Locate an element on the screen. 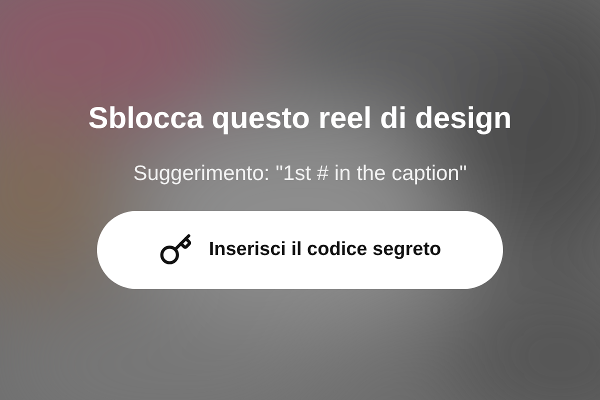 This screenshot has height=400, width=600. title: Sblocca questo reel di design is located at coordinates (300, 119).